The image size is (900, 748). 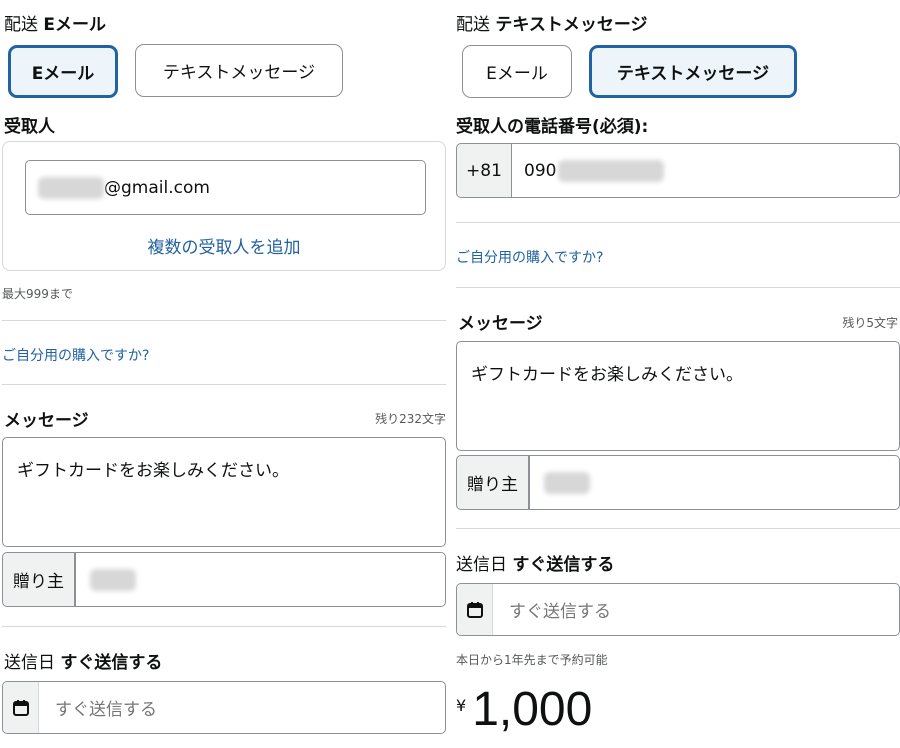 I want to click on recipient-heading: 受取人, so click(x=29, y=127).